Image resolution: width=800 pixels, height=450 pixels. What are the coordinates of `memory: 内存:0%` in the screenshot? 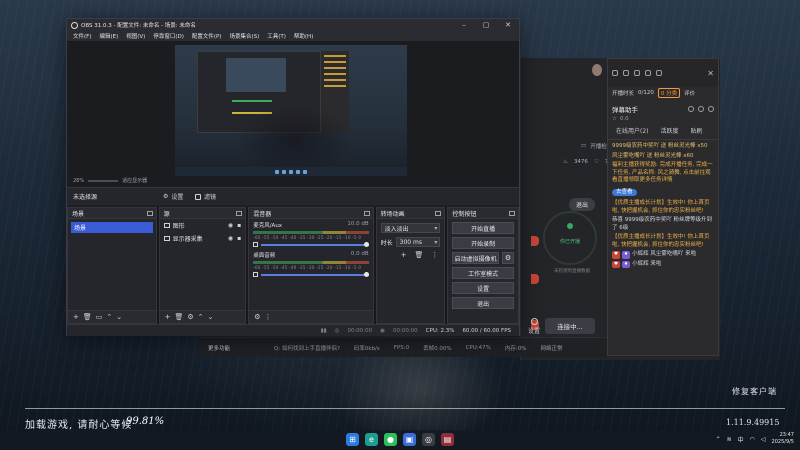 It's located at (515, 348).